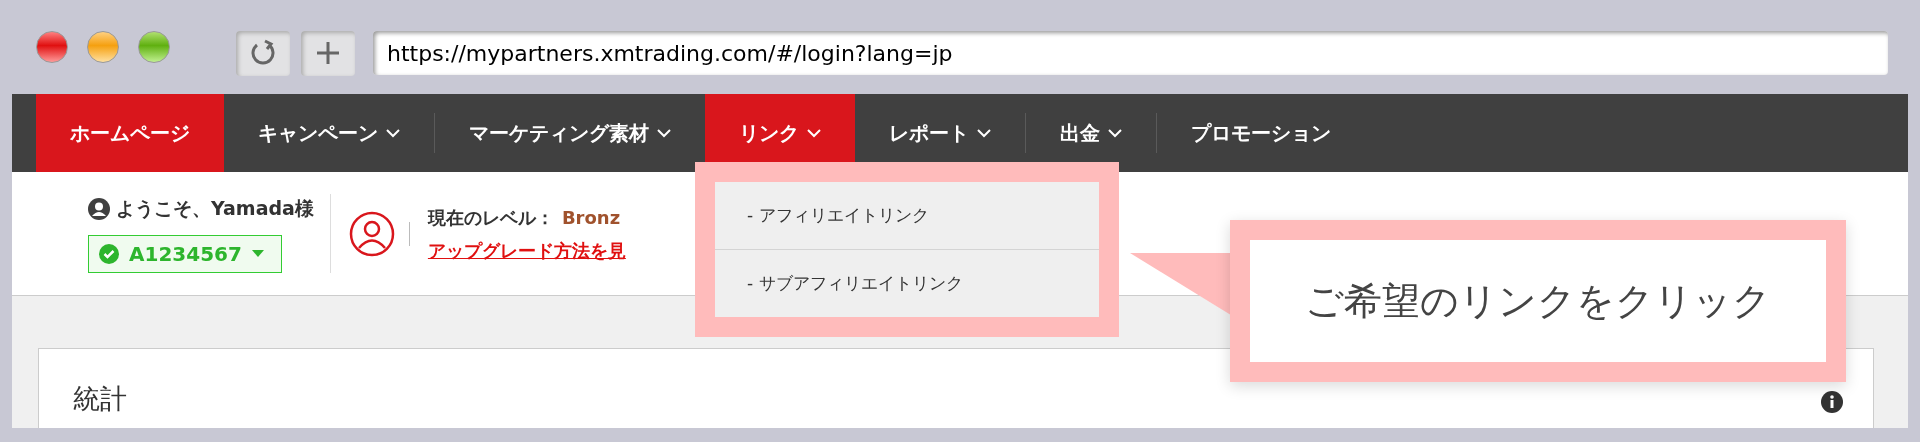 Image resolution: width=1920 pixels, height=442 pixels. I want to click on profile-icon, so click(371, 233).